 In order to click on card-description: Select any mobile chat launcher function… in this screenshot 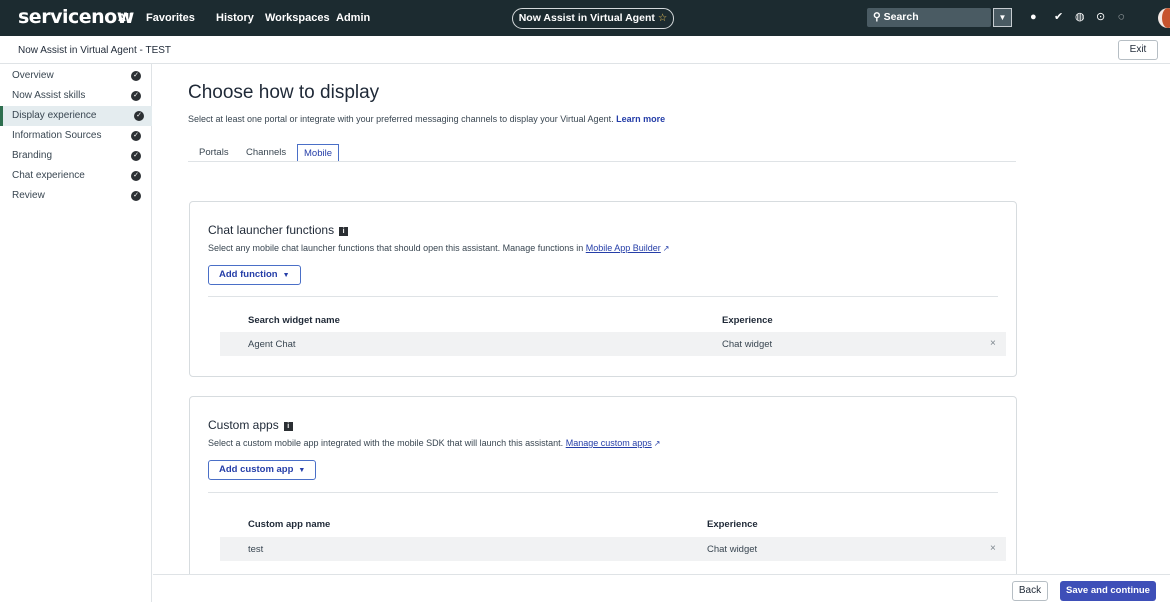, I will do `click(439, 248)`.